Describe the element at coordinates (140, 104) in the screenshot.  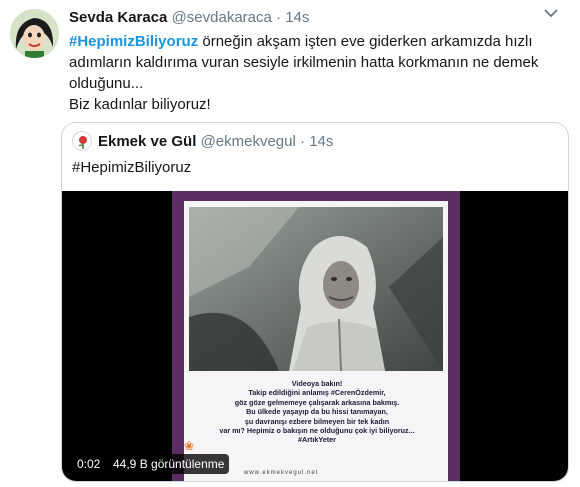
I see `tweet-text-line2: Biz kadınlar biliyoruz!` at that location.